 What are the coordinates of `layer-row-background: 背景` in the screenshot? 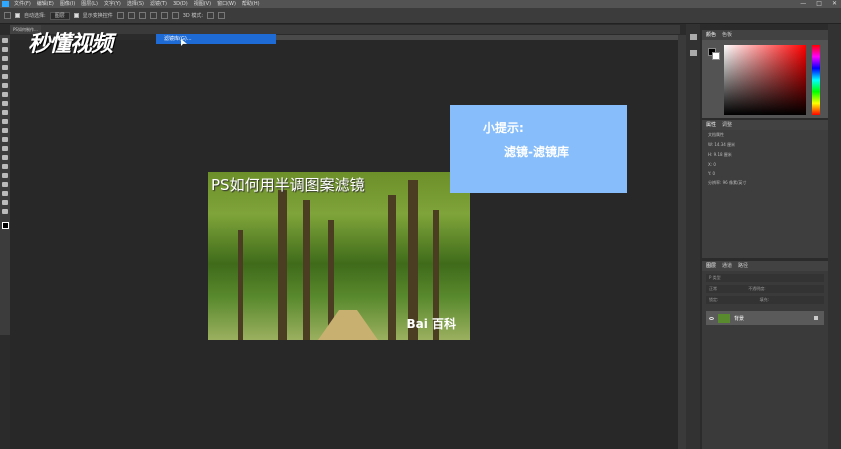 It's located at (765, 318).